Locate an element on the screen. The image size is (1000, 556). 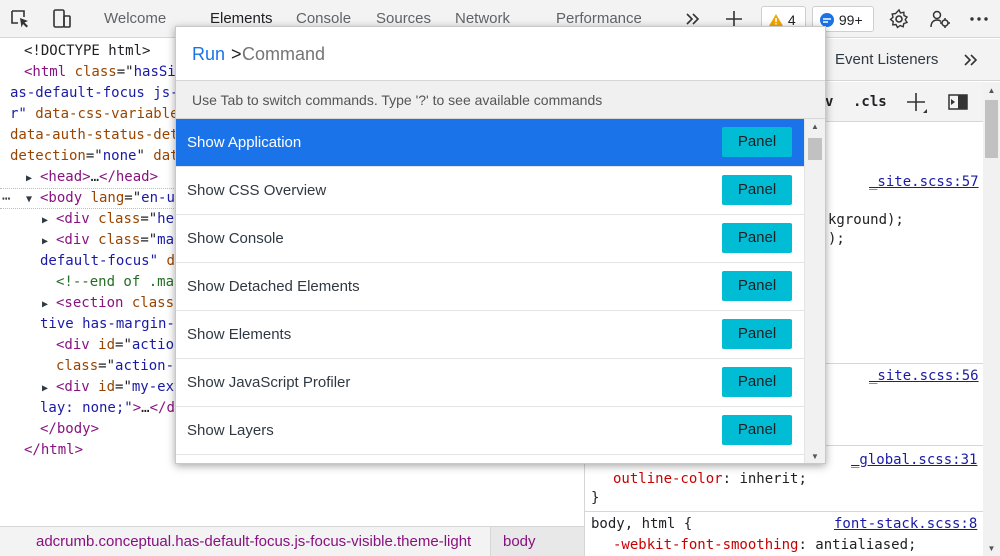
tree-line-div: <div class="ma is located at coordinates (115, 240).